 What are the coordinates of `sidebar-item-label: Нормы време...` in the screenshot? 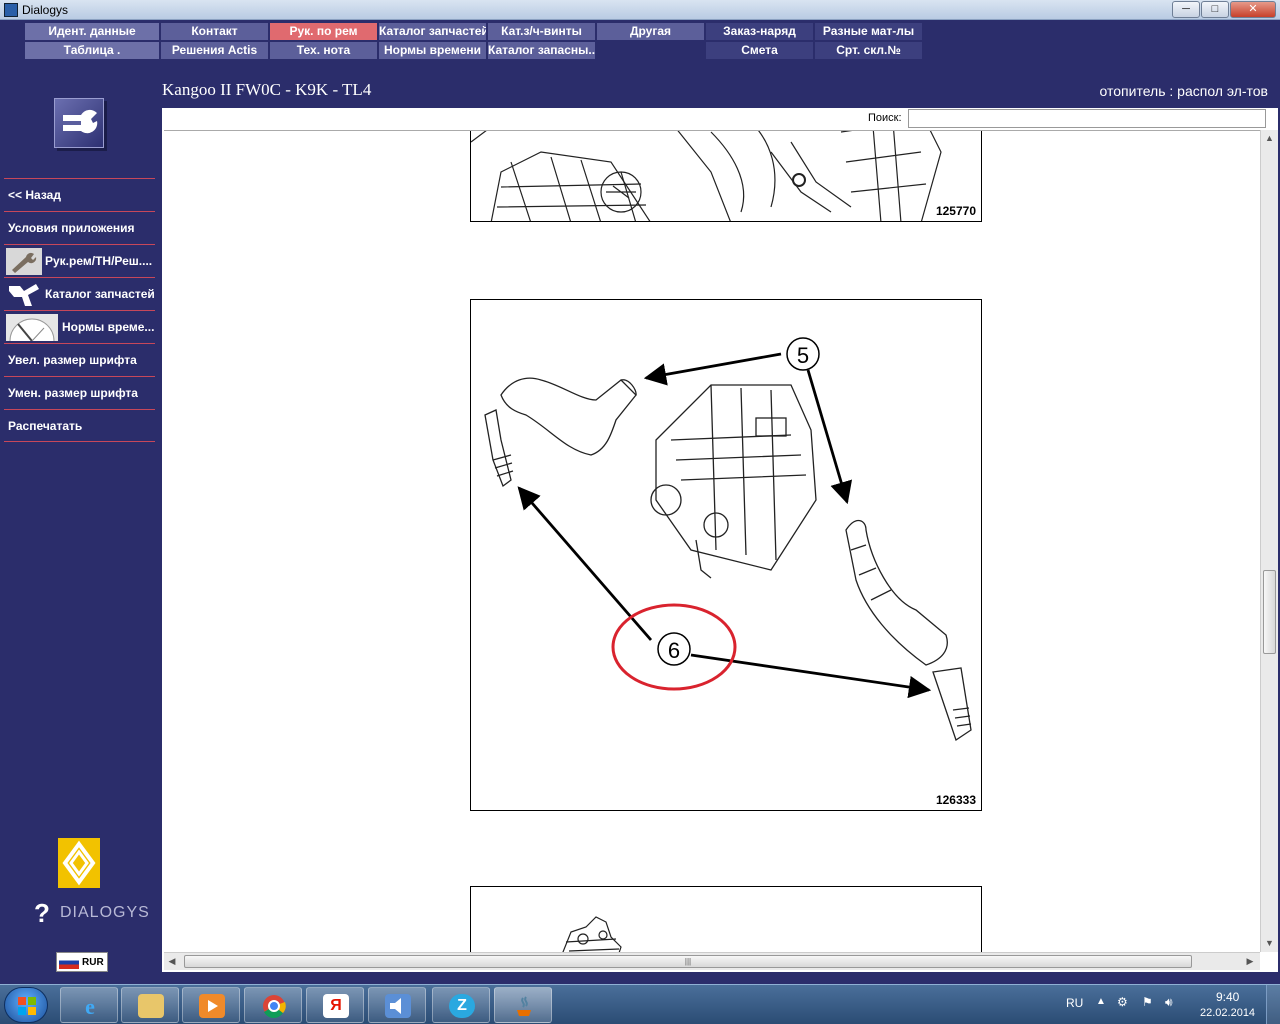 It's located at (108, 327).